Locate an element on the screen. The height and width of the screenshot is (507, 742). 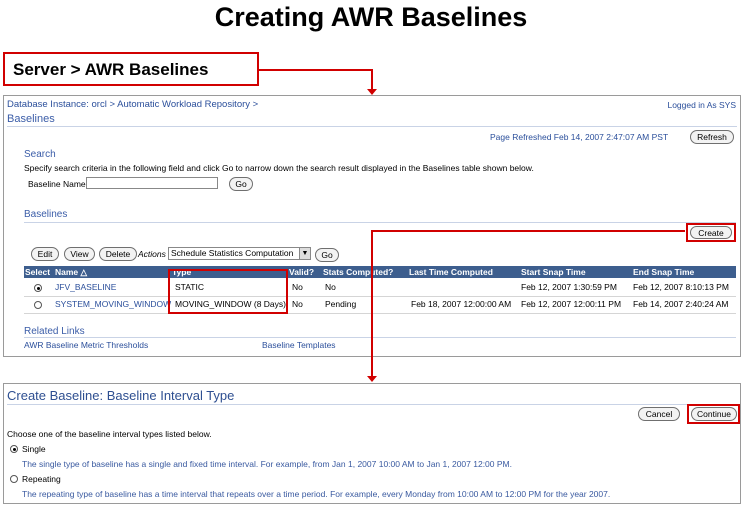
baseline-name-link: JFV_BASELINE is located at coordinates (85, 287).